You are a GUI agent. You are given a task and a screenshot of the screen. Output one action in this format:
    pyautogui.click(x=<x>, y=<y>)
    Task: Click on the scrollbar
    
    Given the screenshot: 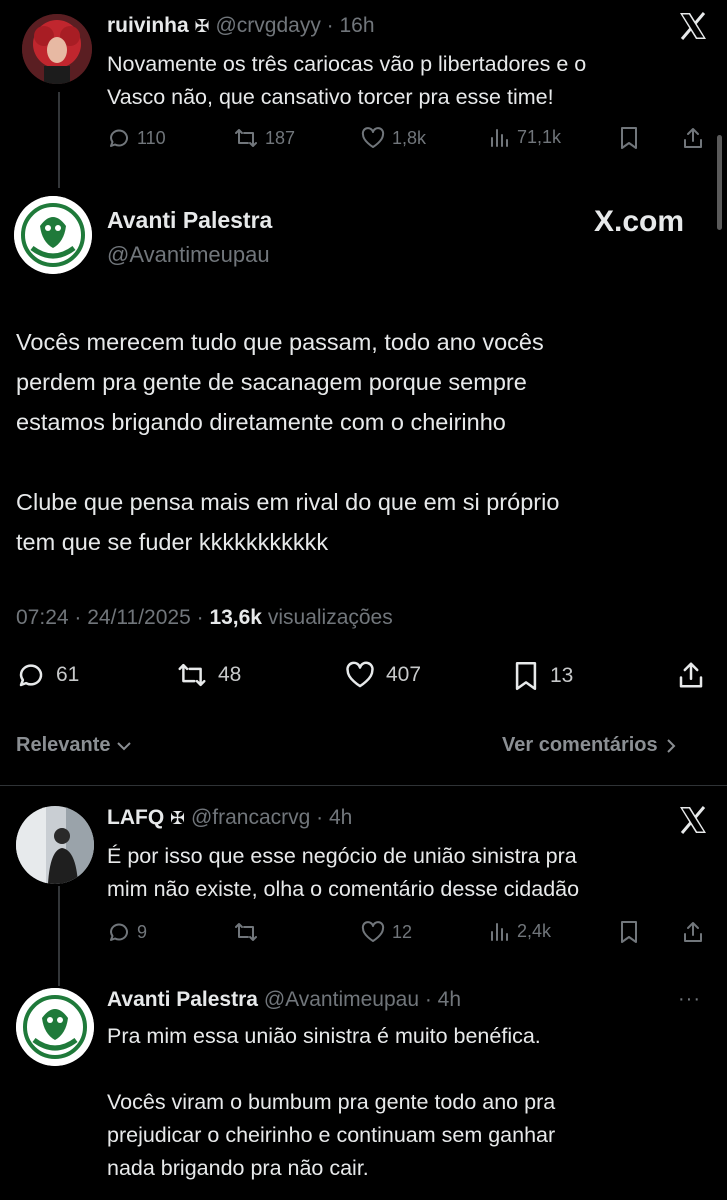 What is the action you would take?
    pyautogui.click(x=719, y=182)
    